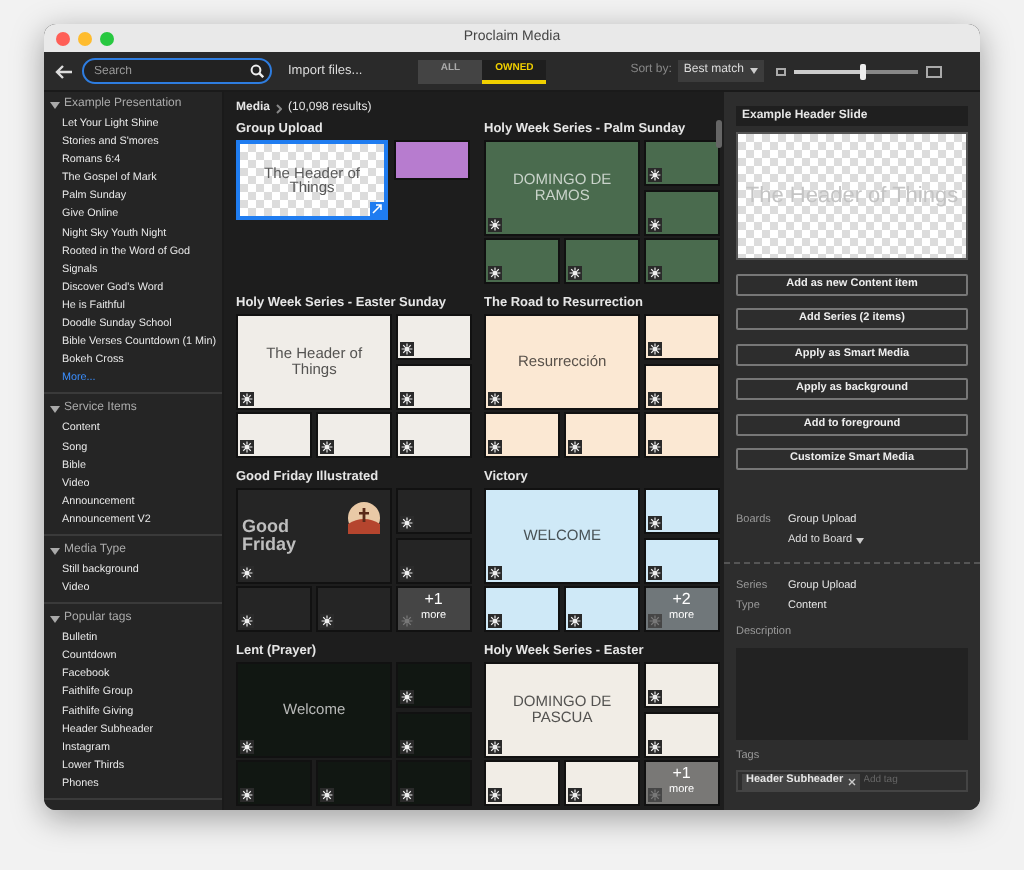 The height and width of the screenshot is (870, 1024). What do you see at coordinates (279, 108) in the screenshot?
I see `chevron-icon` at bounding box center [279, 108].